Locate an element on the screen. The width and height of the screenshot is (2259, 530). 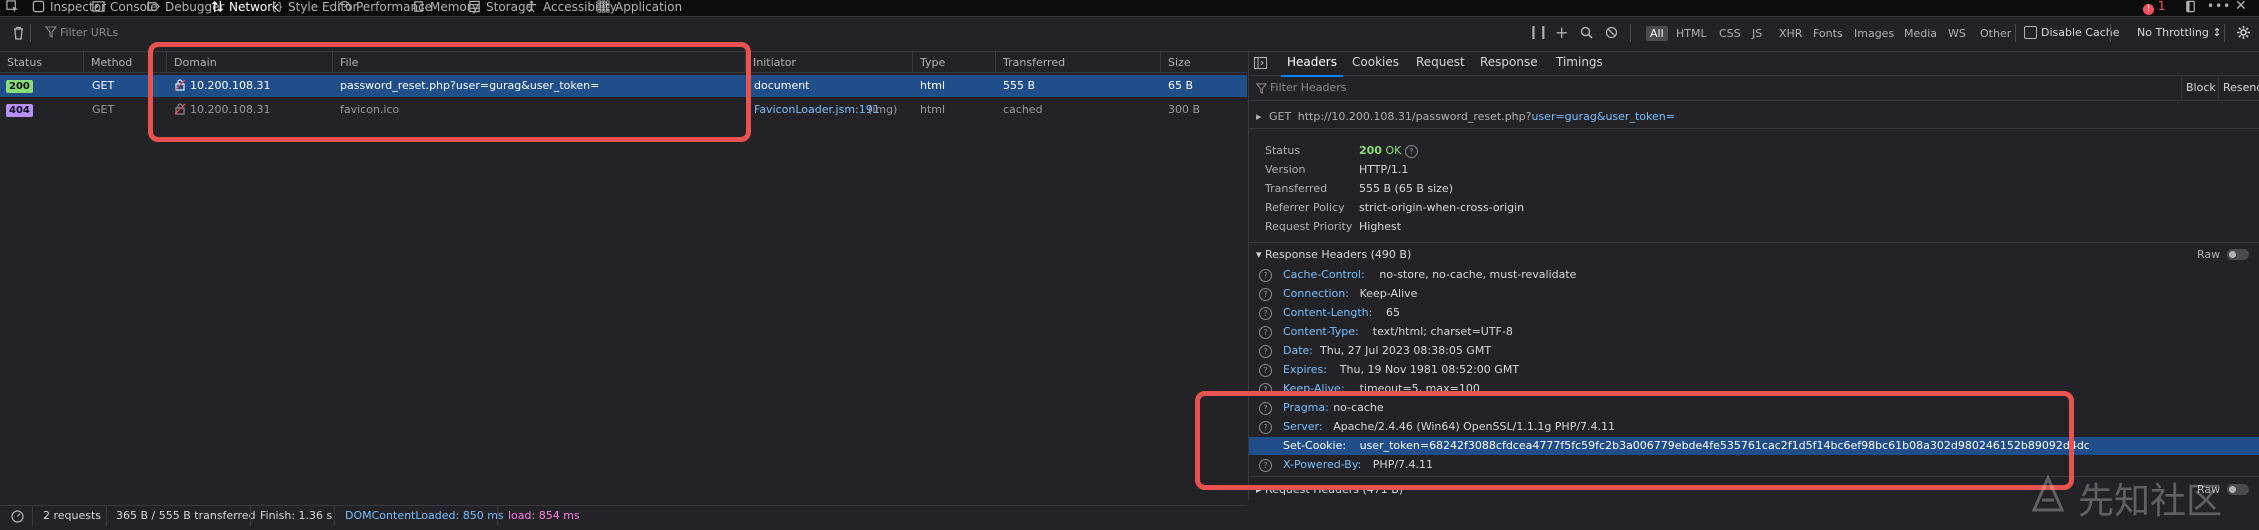
column-status: Status is located at coordinates (24, 62).